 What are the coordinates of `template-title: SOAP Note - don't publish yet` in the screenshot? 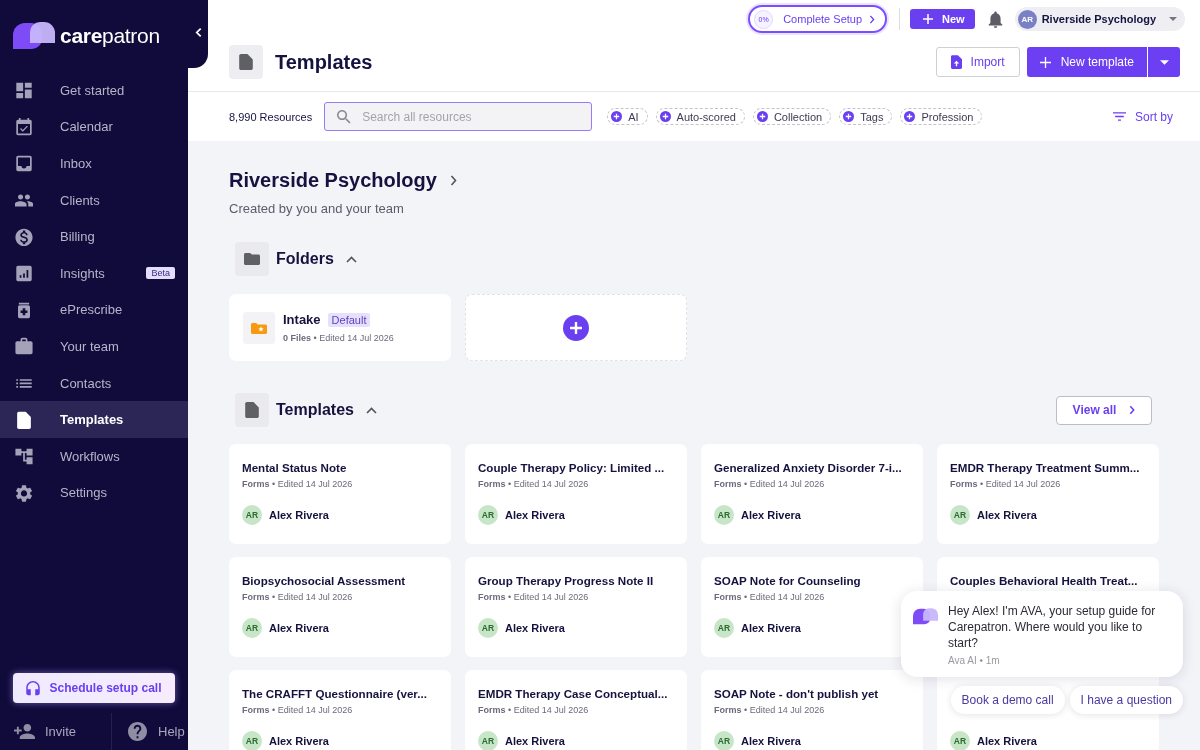 It's located at (796, 693).